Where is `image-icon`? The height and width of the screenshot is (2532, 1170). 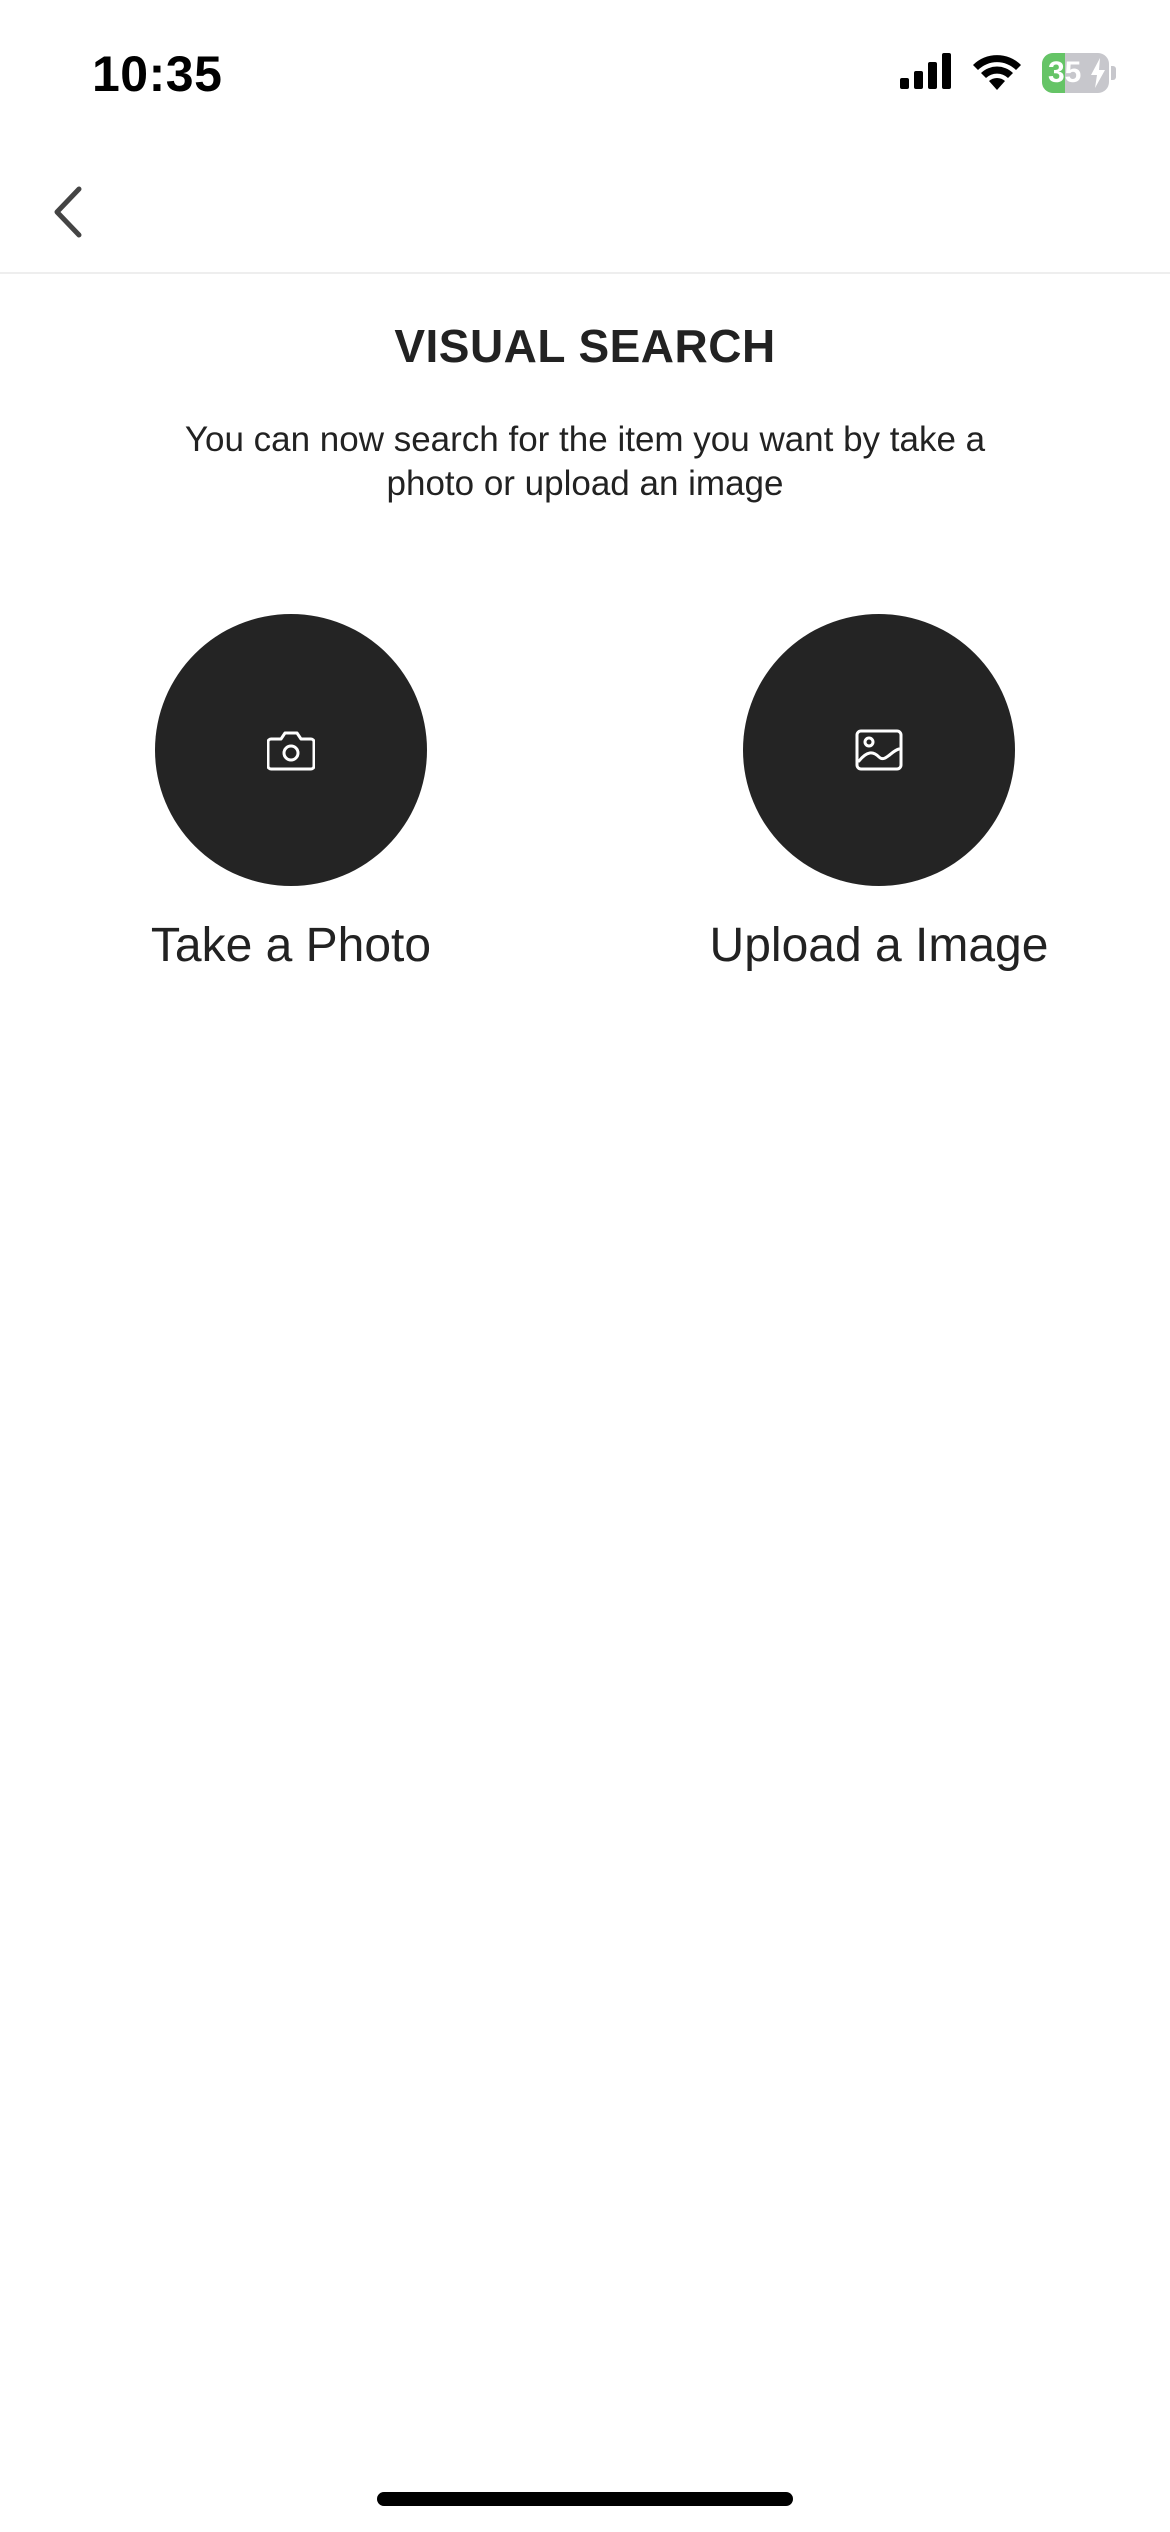 image-icon is located at coordinates (879, 750).